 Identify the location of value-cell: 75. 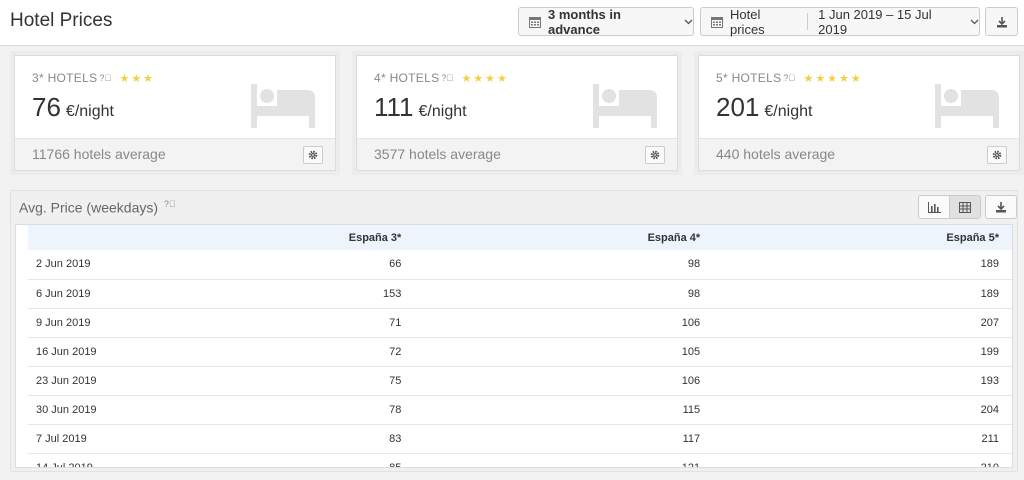
(395, 380).